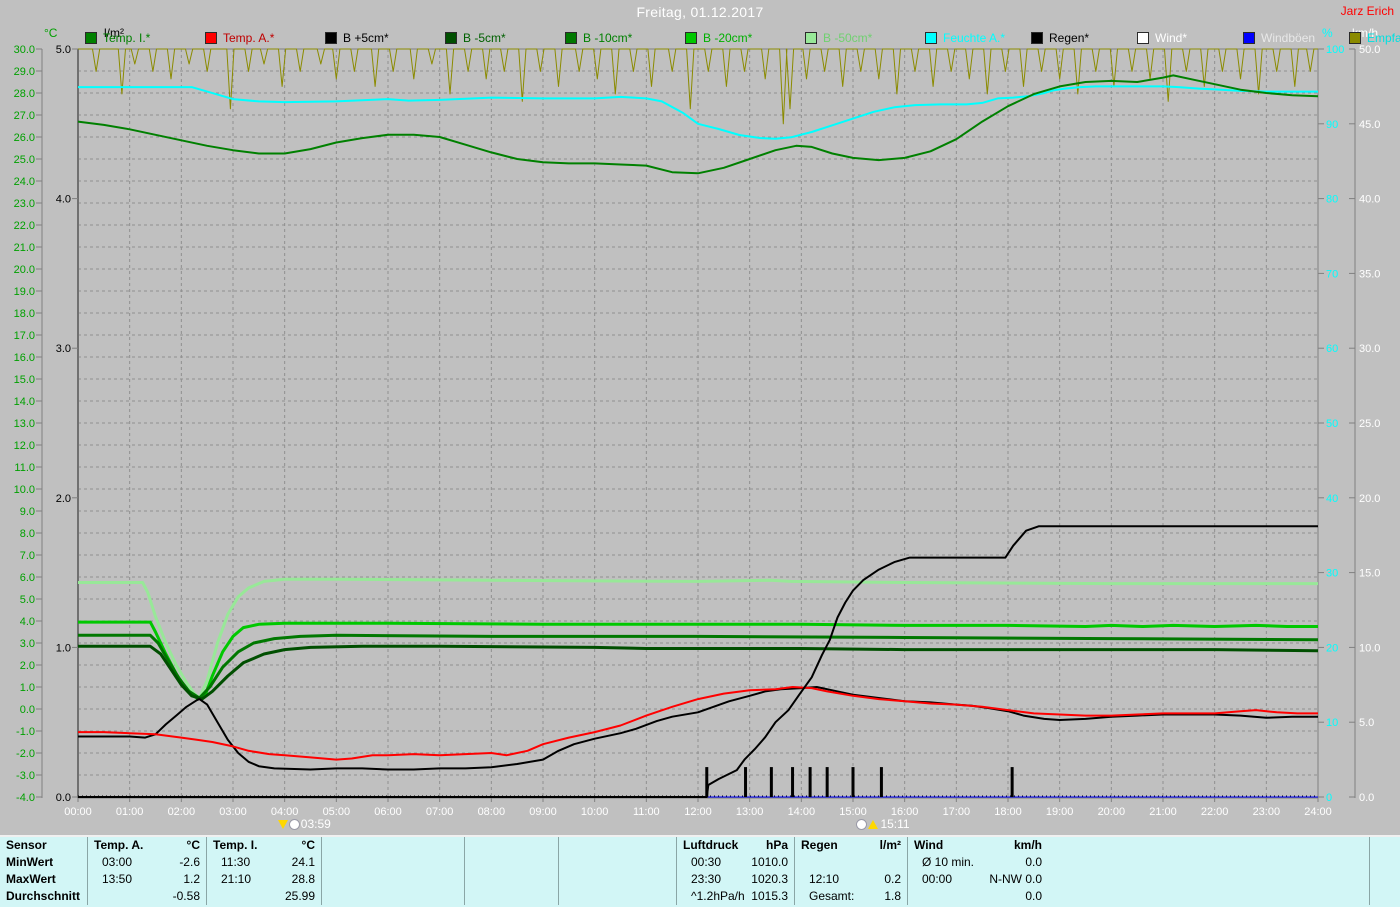  Describe the element at coordinates (78, 812) in the screenshot. I see `svg-text: 00:00` at that location.